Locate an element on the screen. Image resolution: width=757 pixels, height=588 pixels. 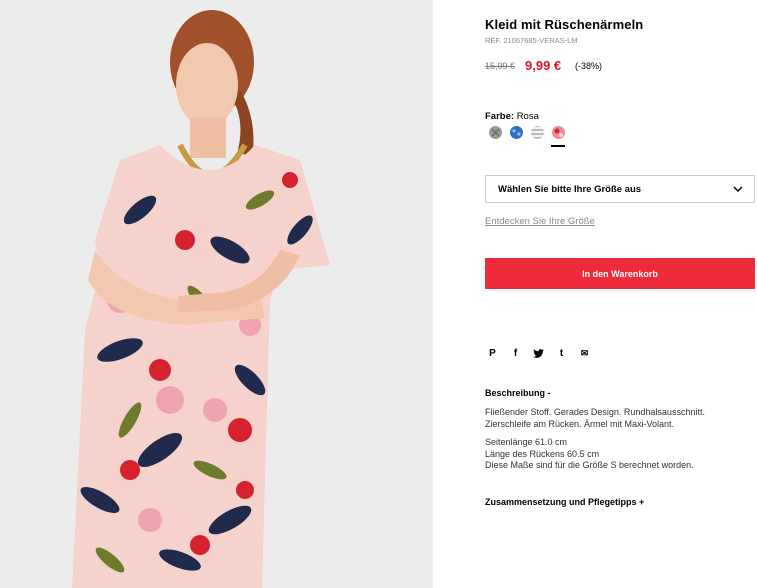
composition-care-toggle: Zusammensetzung und Pflegetipps + is located at coordinates (564, 502).